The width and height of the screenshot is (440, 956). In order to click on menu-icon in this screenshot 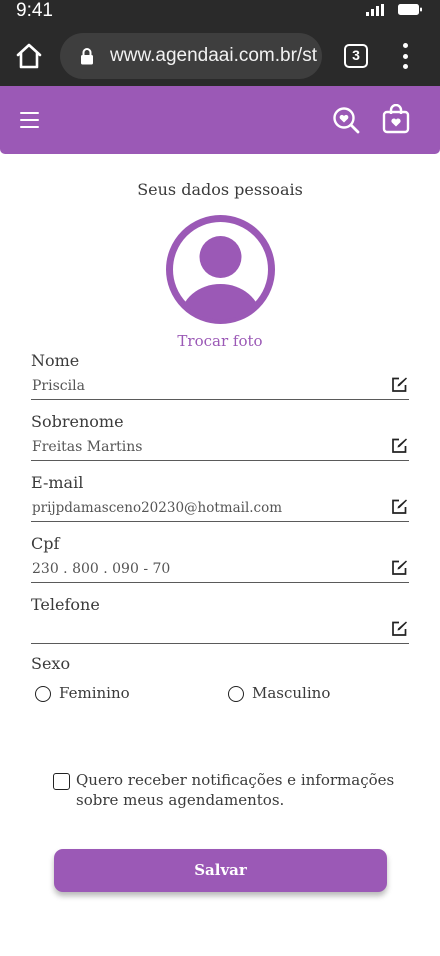, I will do `click(30, 120)`.